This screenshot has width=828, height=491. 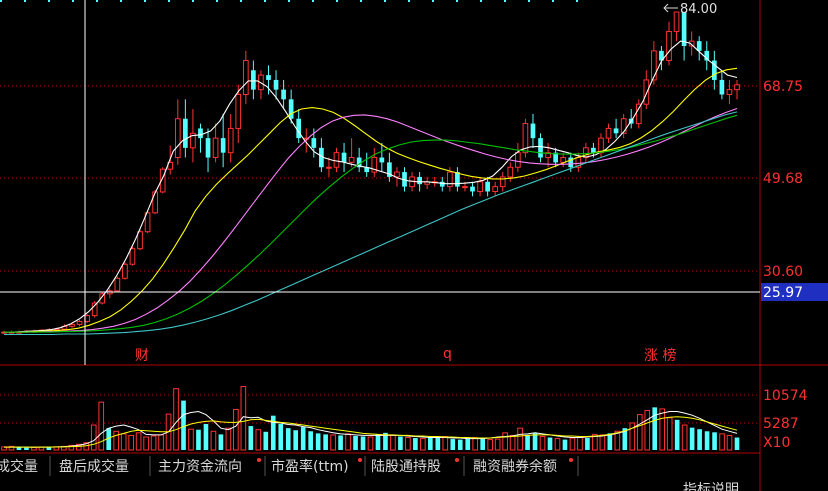 What do you see at coordinates (783, 293) in the screenshot?
I see `cursor-price-label: 25.97` at bounding box center [783, 293].